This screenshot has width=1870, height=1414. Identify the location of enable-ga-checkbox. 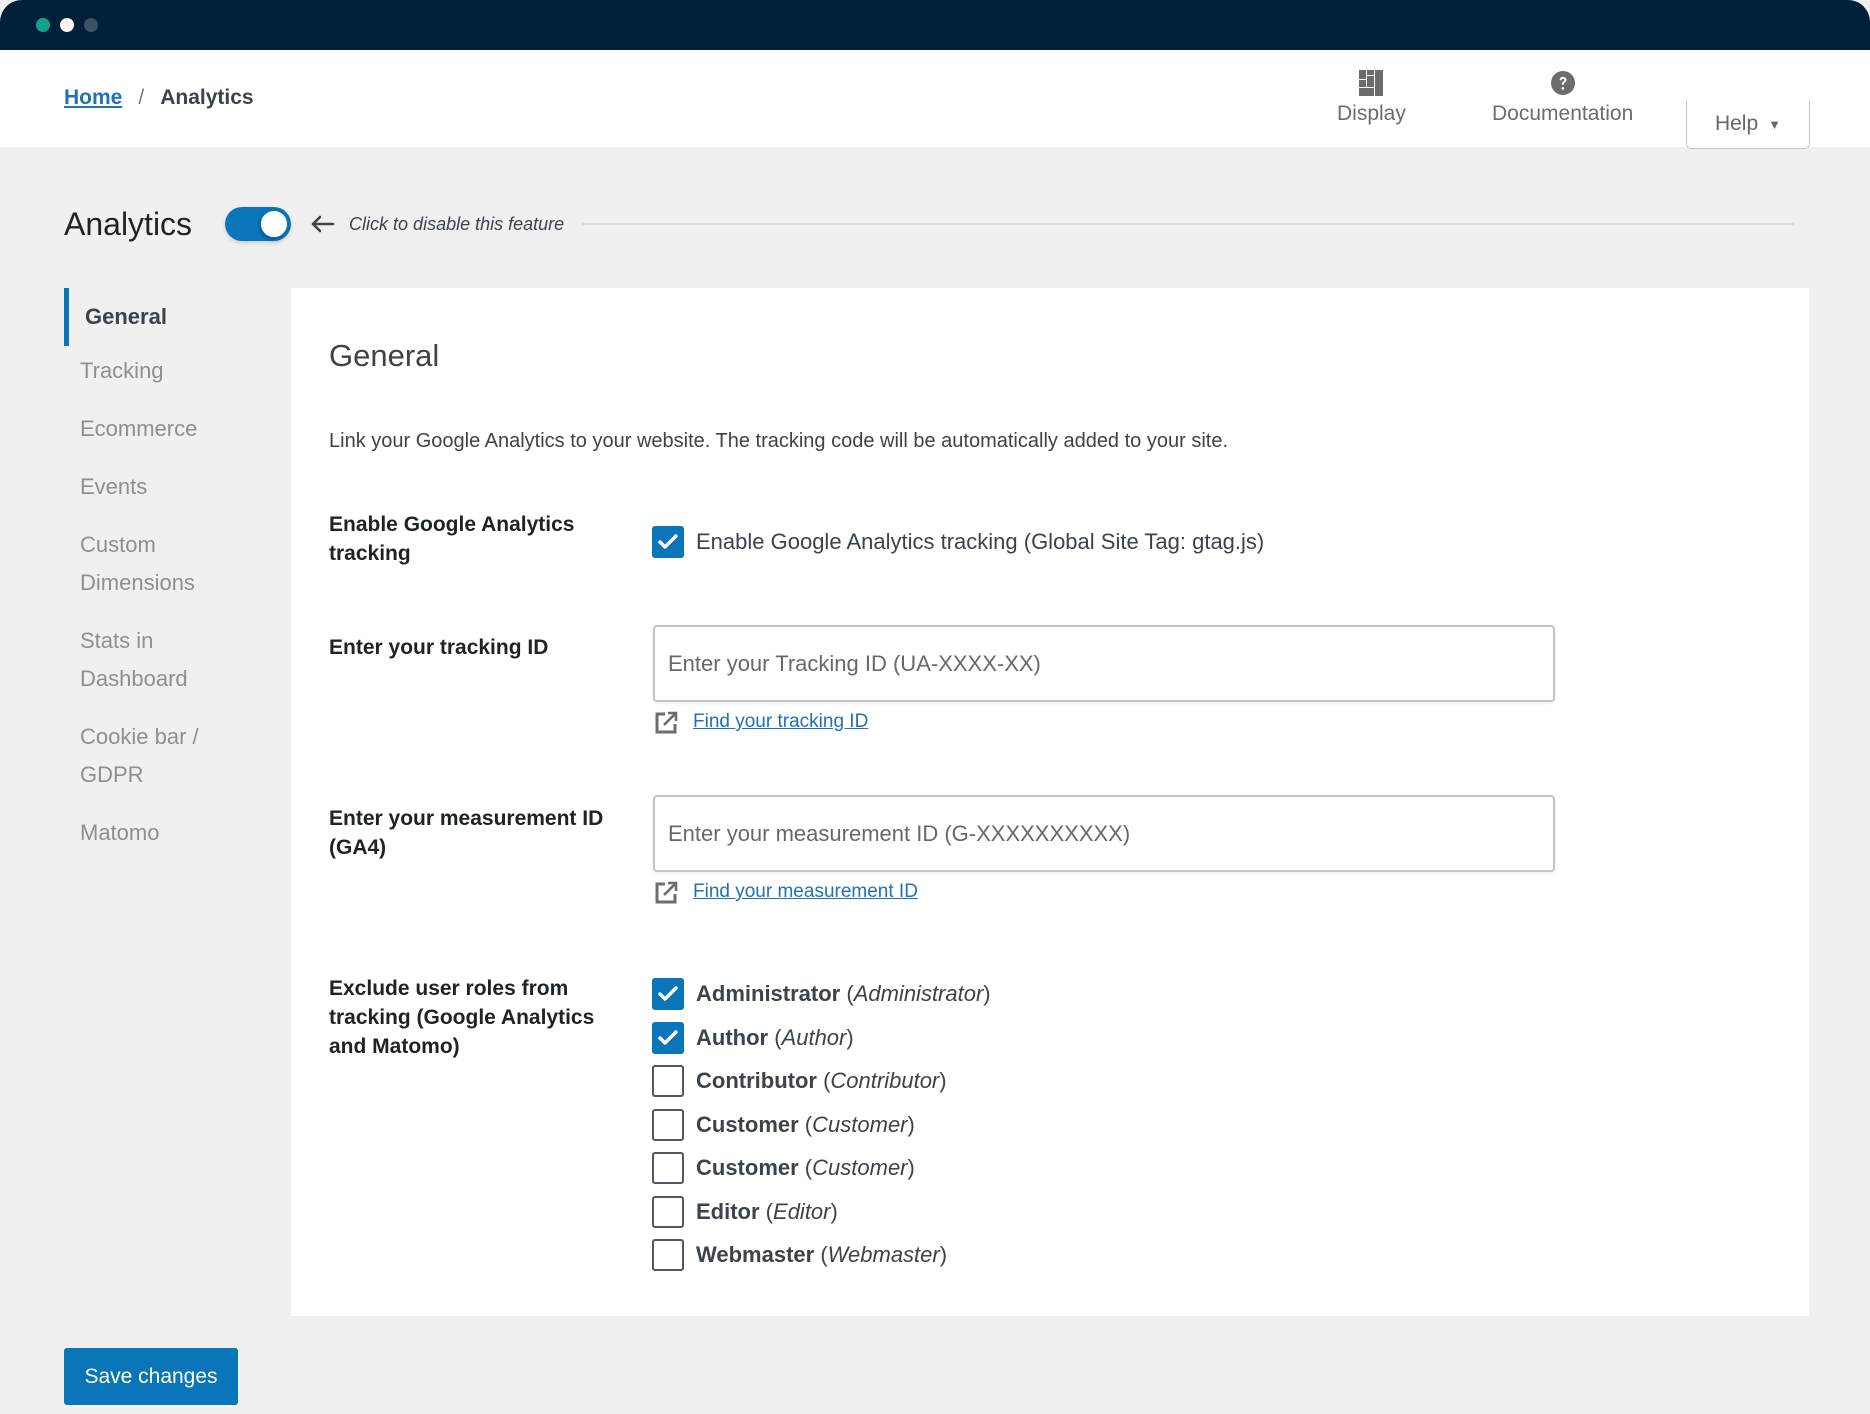
(668, 542).